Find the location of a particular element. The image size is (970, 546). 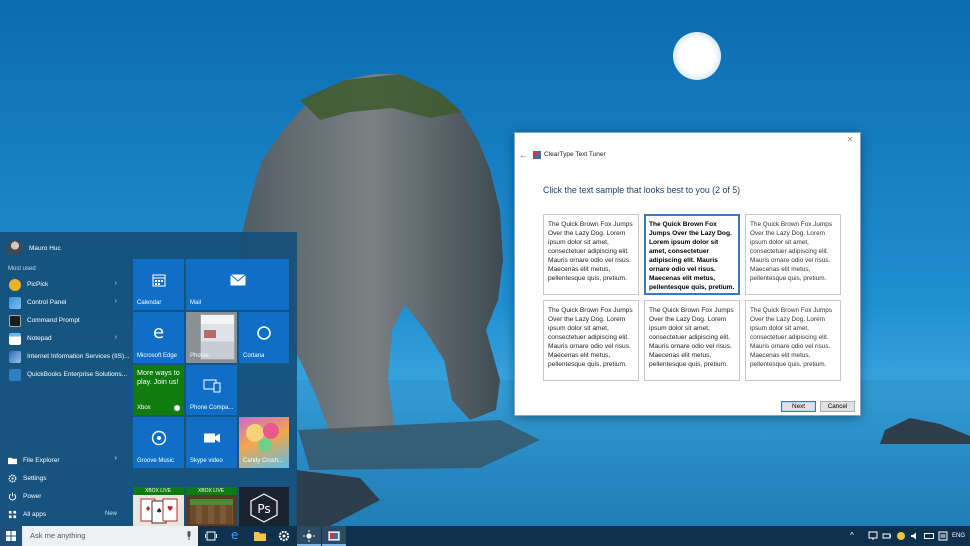

photos-preview-swatch is located at coordinates (210, 334).